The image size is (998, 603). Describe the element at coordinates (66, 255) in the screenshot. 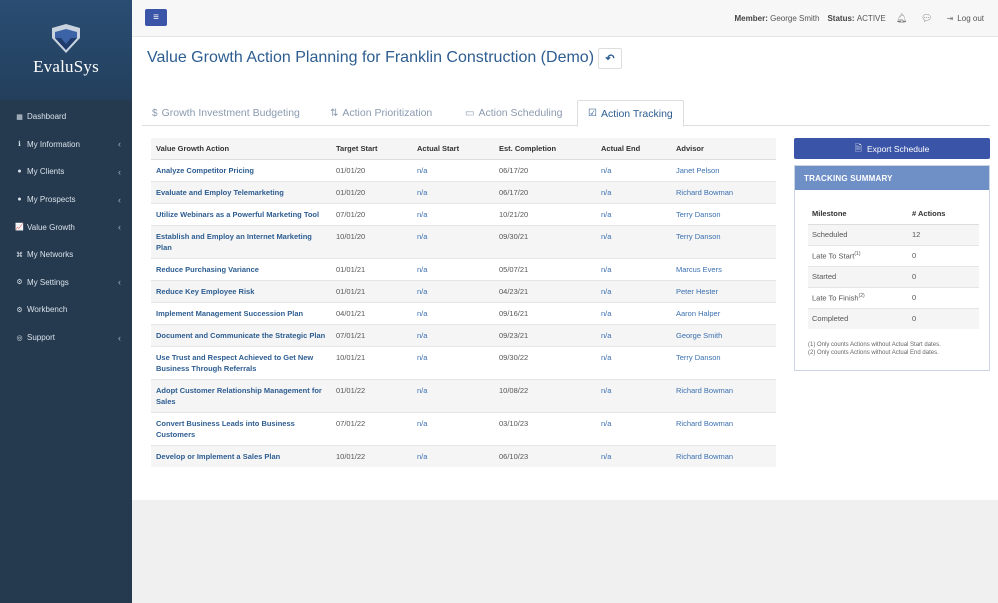

I see `sidebar-item-my-networks: ⌘ My Networks` at that location.